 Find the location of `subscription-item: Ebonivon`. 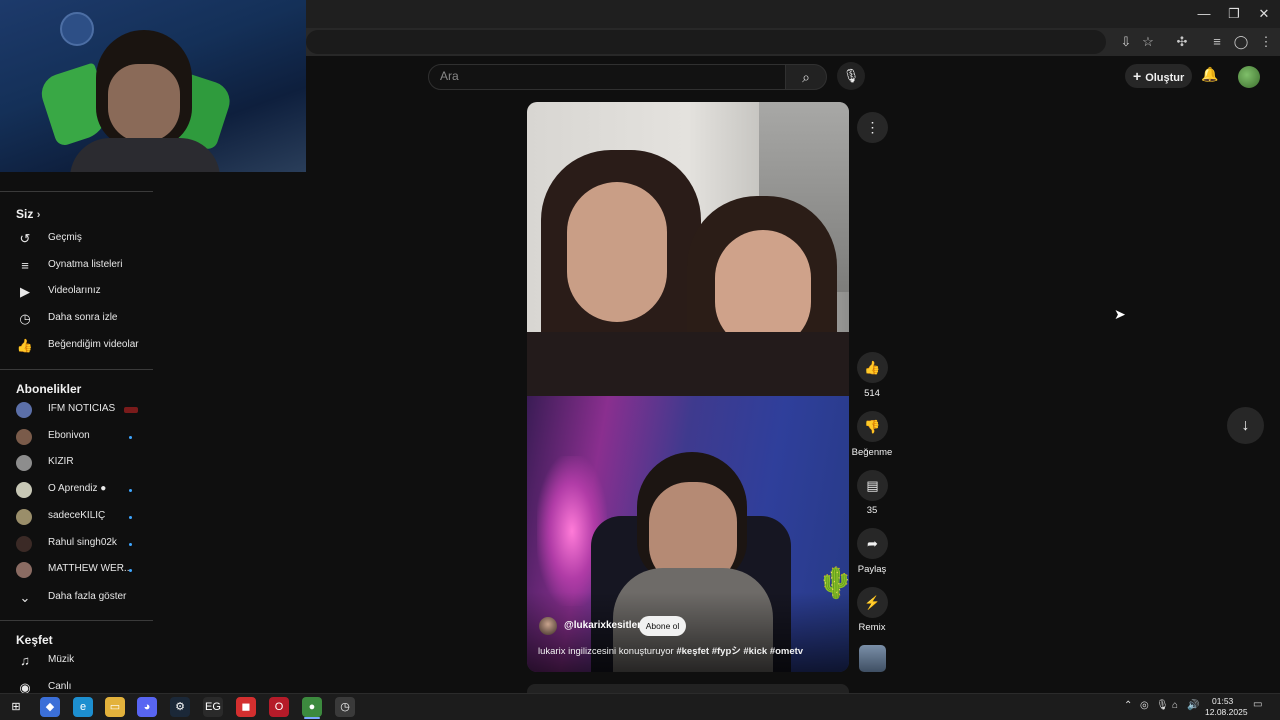

subscription-item: Ebonivon is located at coordinates (76, 437).